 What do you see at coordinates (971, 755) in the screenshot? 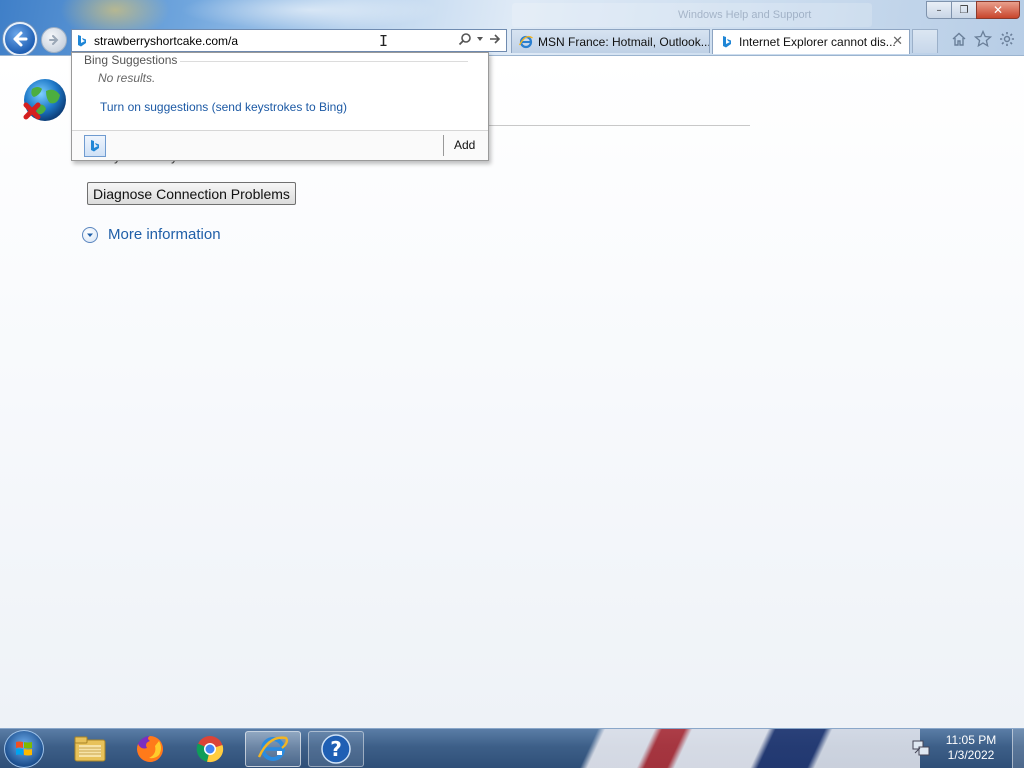
I see `clock-date: 1/3/2022` at bounding box center [971, 755].